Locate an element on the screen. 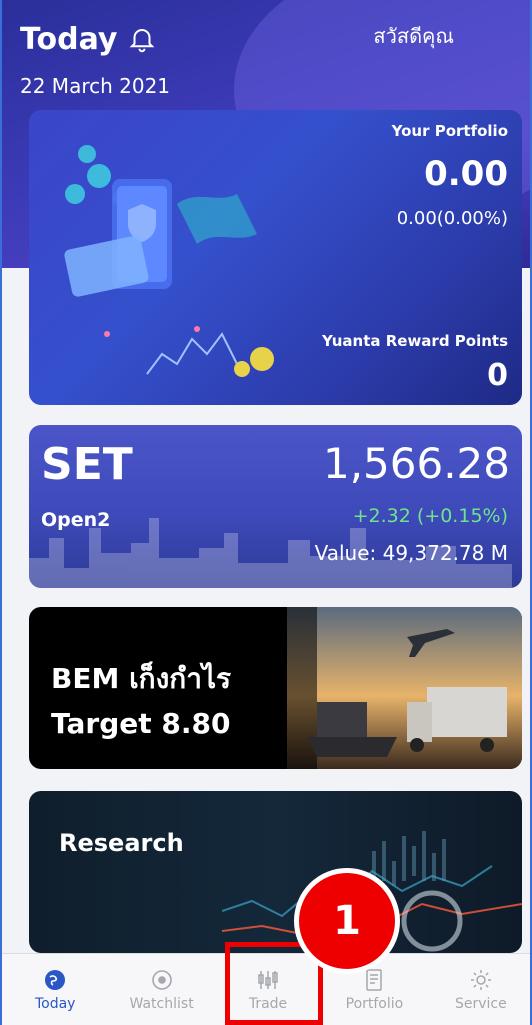  portfolio-change: 0.00(0.00%) is located at coordinates (452, 218).